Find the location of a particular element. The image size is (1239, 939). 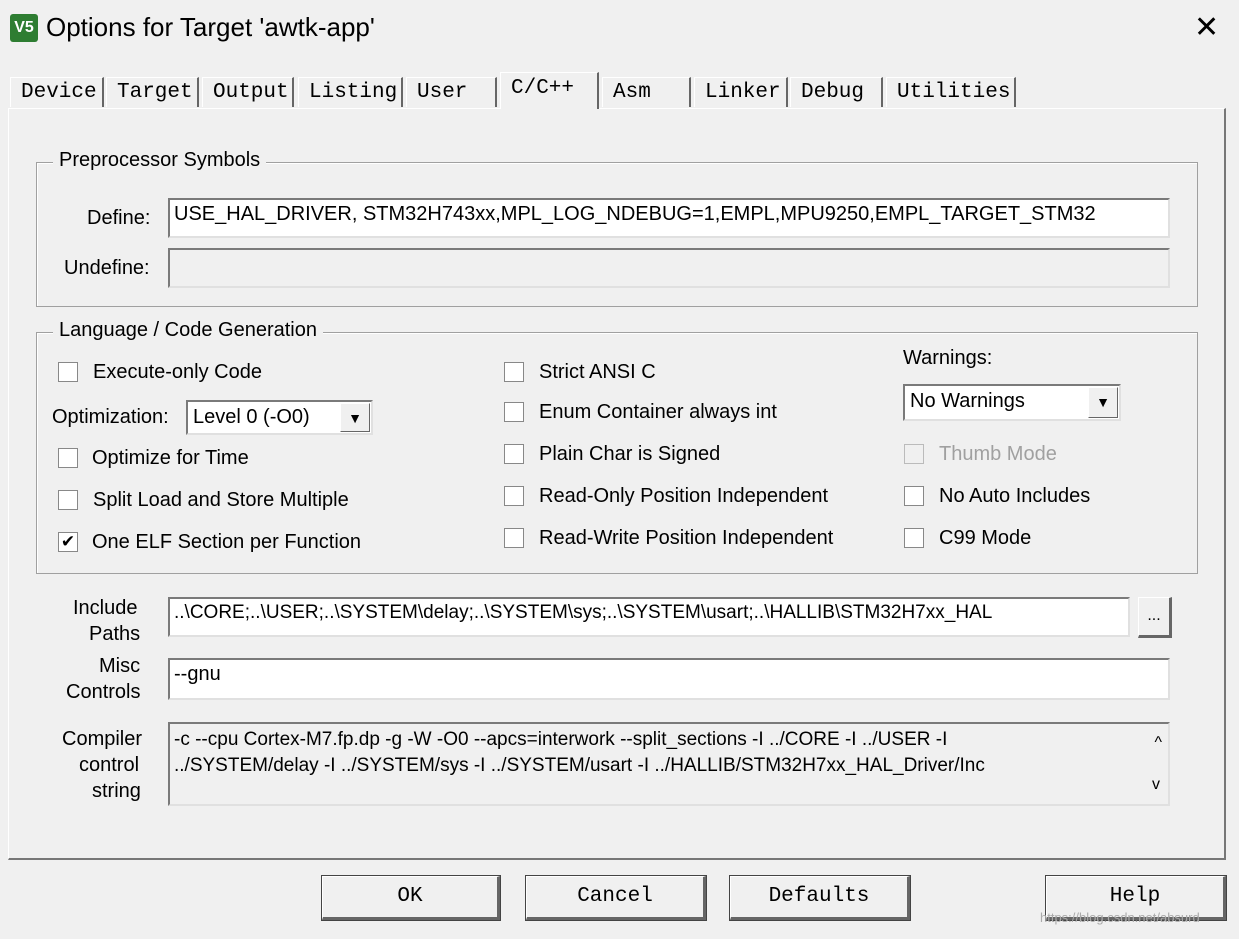

strict-ansi-checkbox is located at coordinates (514, 372).